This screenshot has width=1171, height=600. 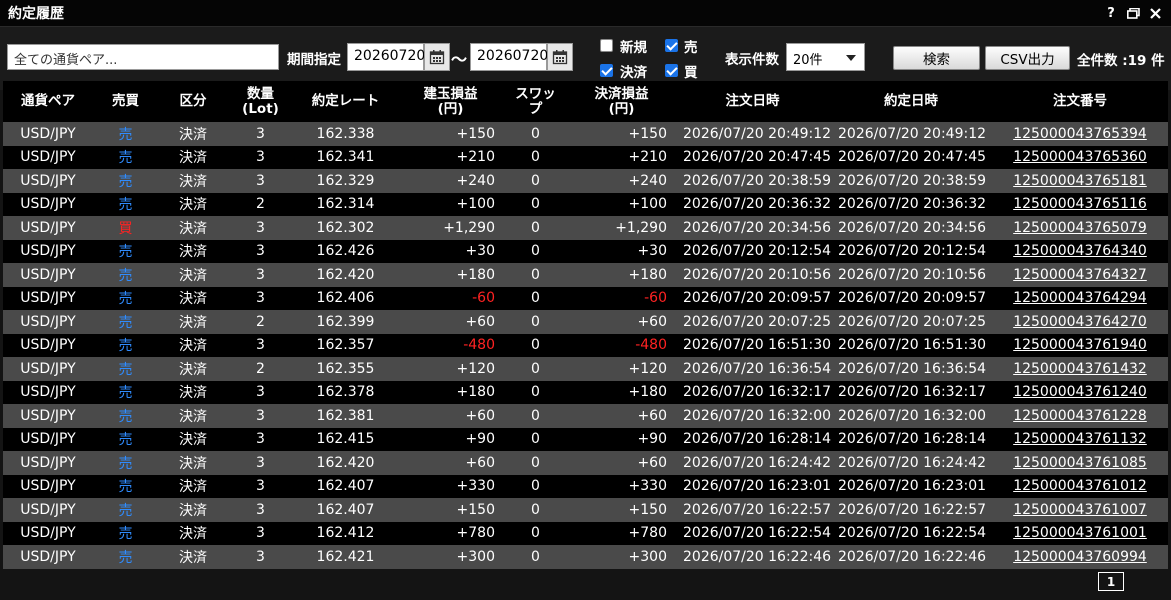 I want to click on cell-order-no: 125000043765116, so click(x=1080, y=204).